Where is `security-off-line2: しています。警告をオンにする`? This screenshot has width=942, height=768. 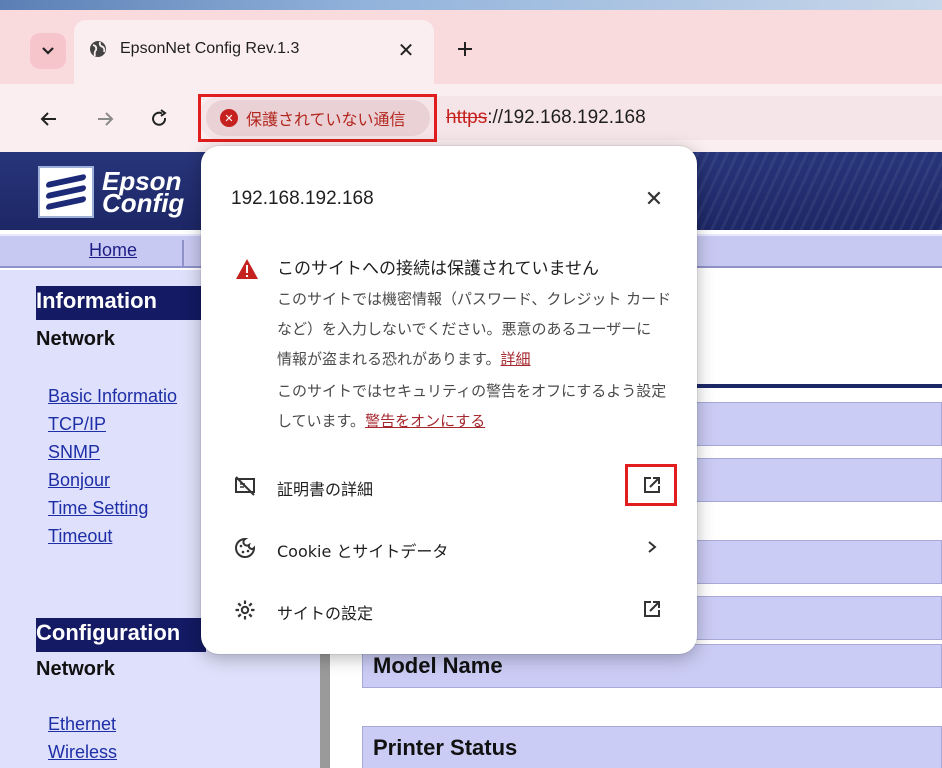 security-off-line2: しています。警告をオンにする is located at coordinates (381, 421).